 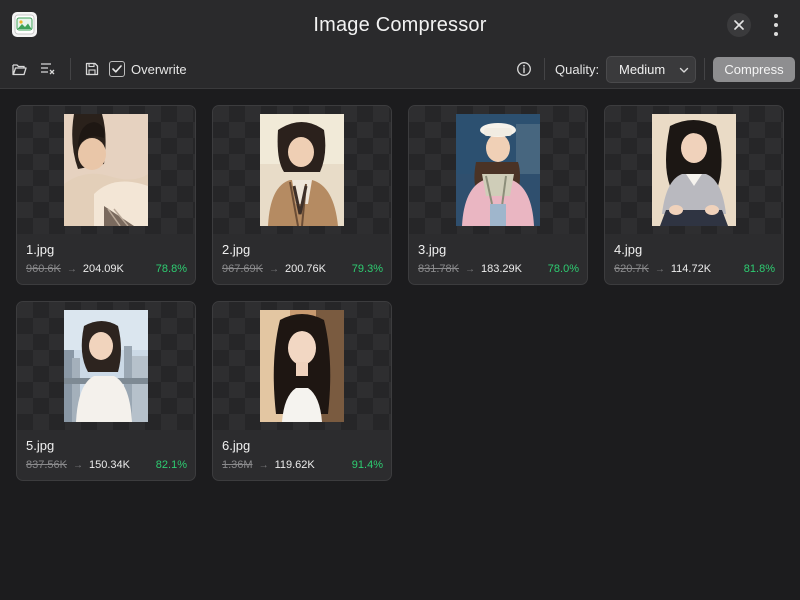 What do you see at coordinates (776, 25) in the screenshot?
I see `more-menu-button` at bounding box center [776, 25].